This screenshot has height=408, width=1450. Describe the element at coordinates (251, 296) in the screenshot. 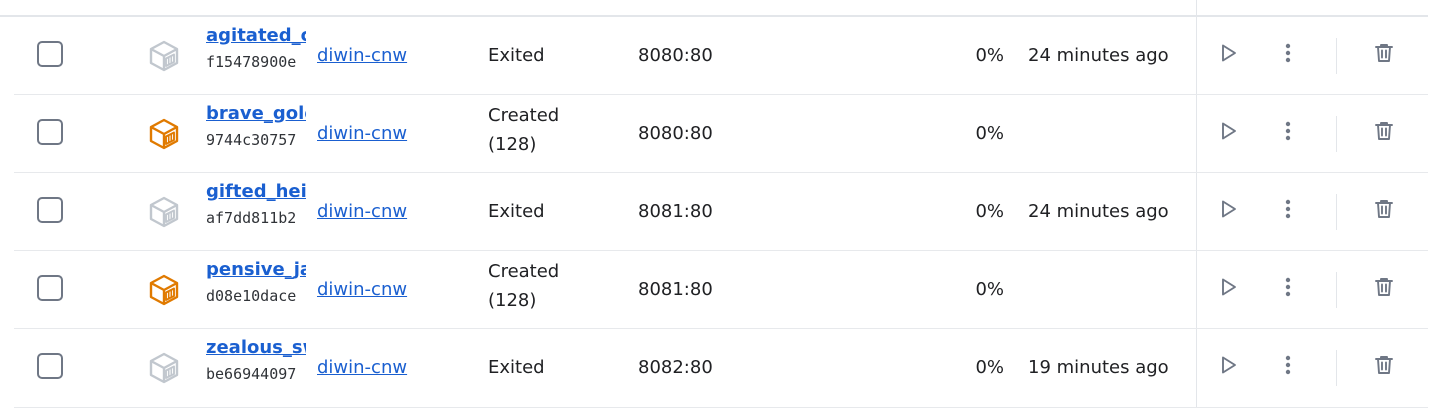

I see `container-id: d08e10dace` at that location.